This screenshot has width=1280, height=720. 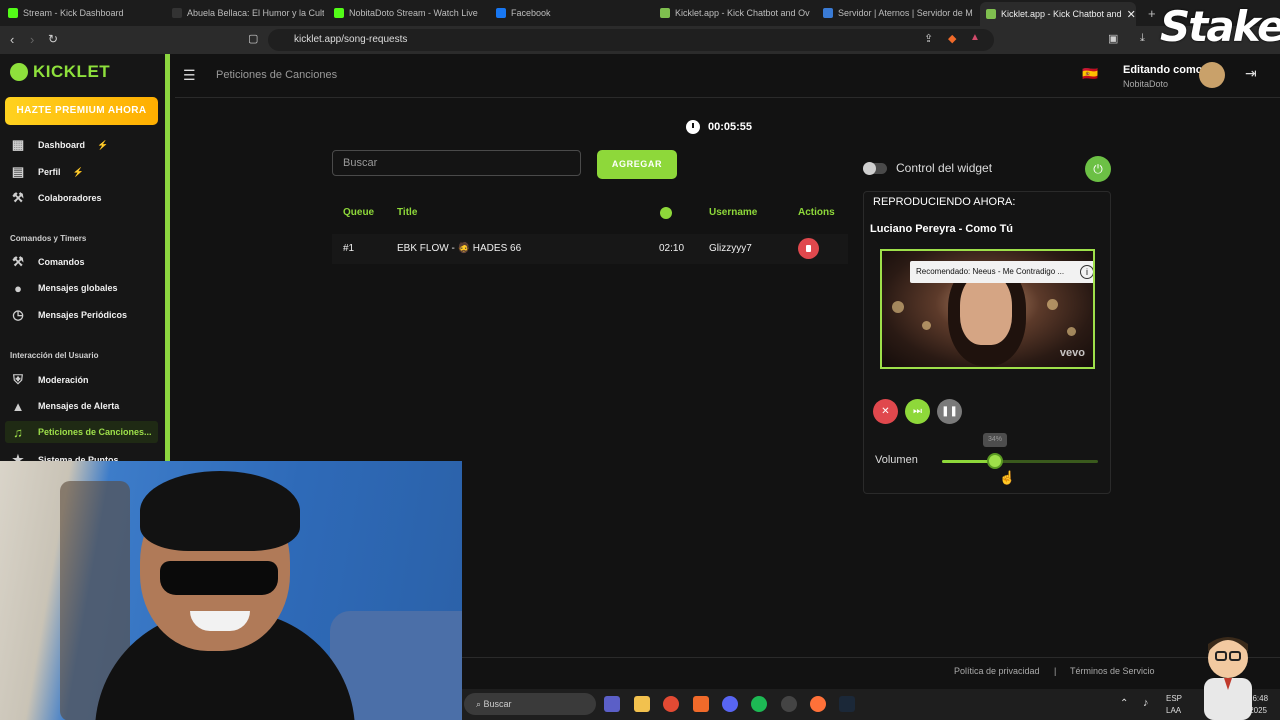 I want to click on stake-logo: Stake, so click(x=1220, y=26).